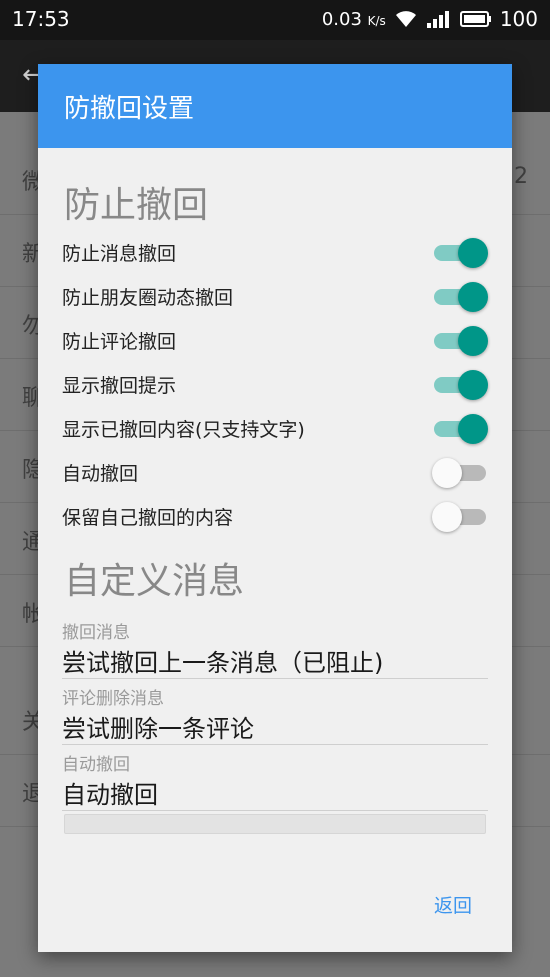  Describe the element at coordinates (275, 106) in the screenshot. I see `dialog-header: 防撤回设置` at that location.